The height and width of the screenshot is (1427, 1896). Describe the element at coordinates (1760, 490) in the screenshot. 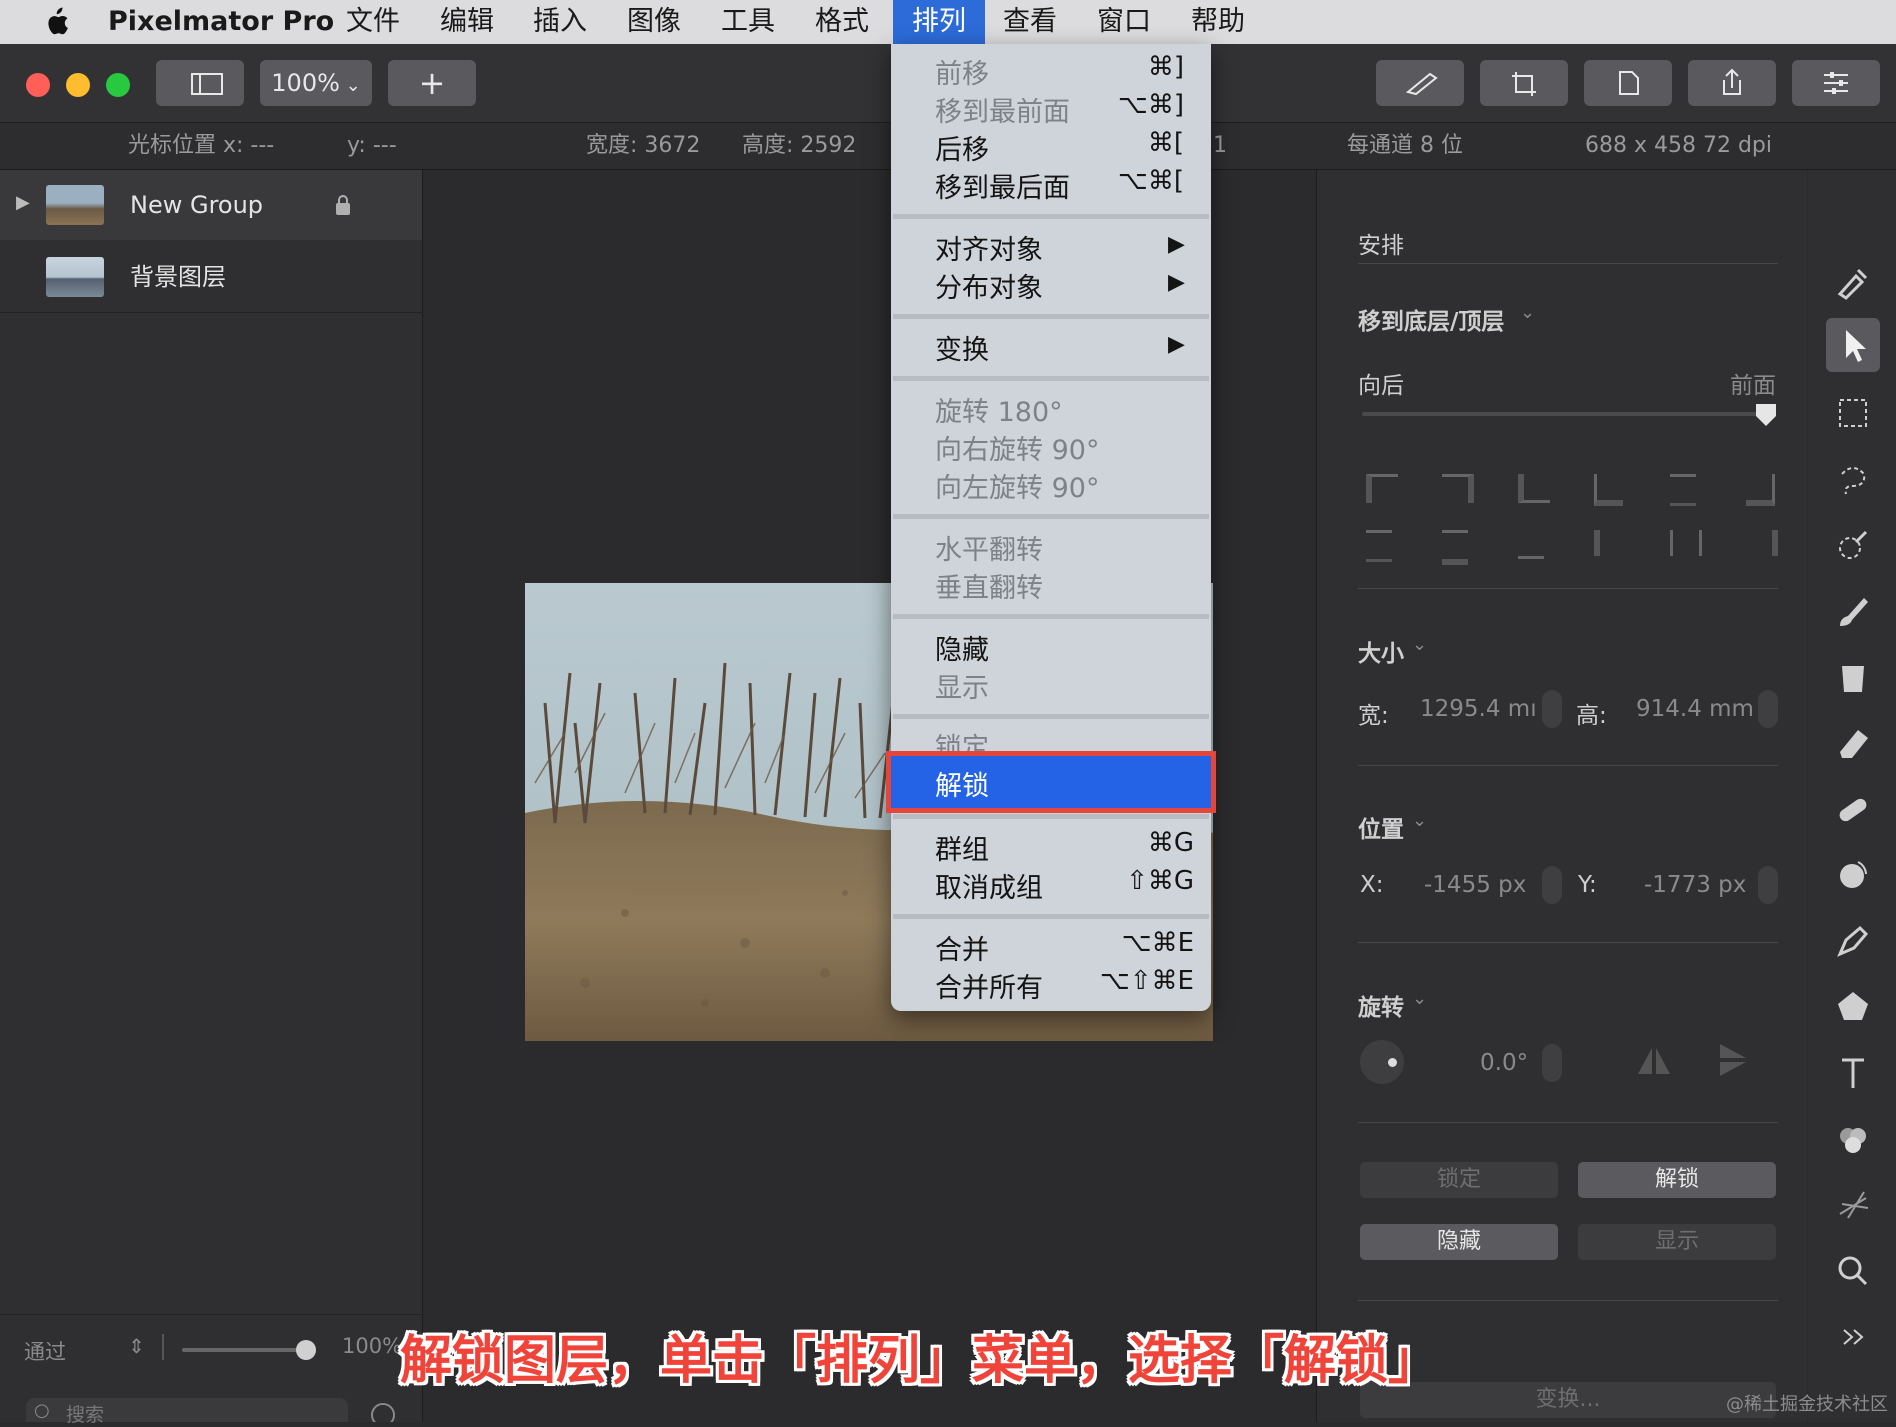

I see `align-right-icon` at that location.